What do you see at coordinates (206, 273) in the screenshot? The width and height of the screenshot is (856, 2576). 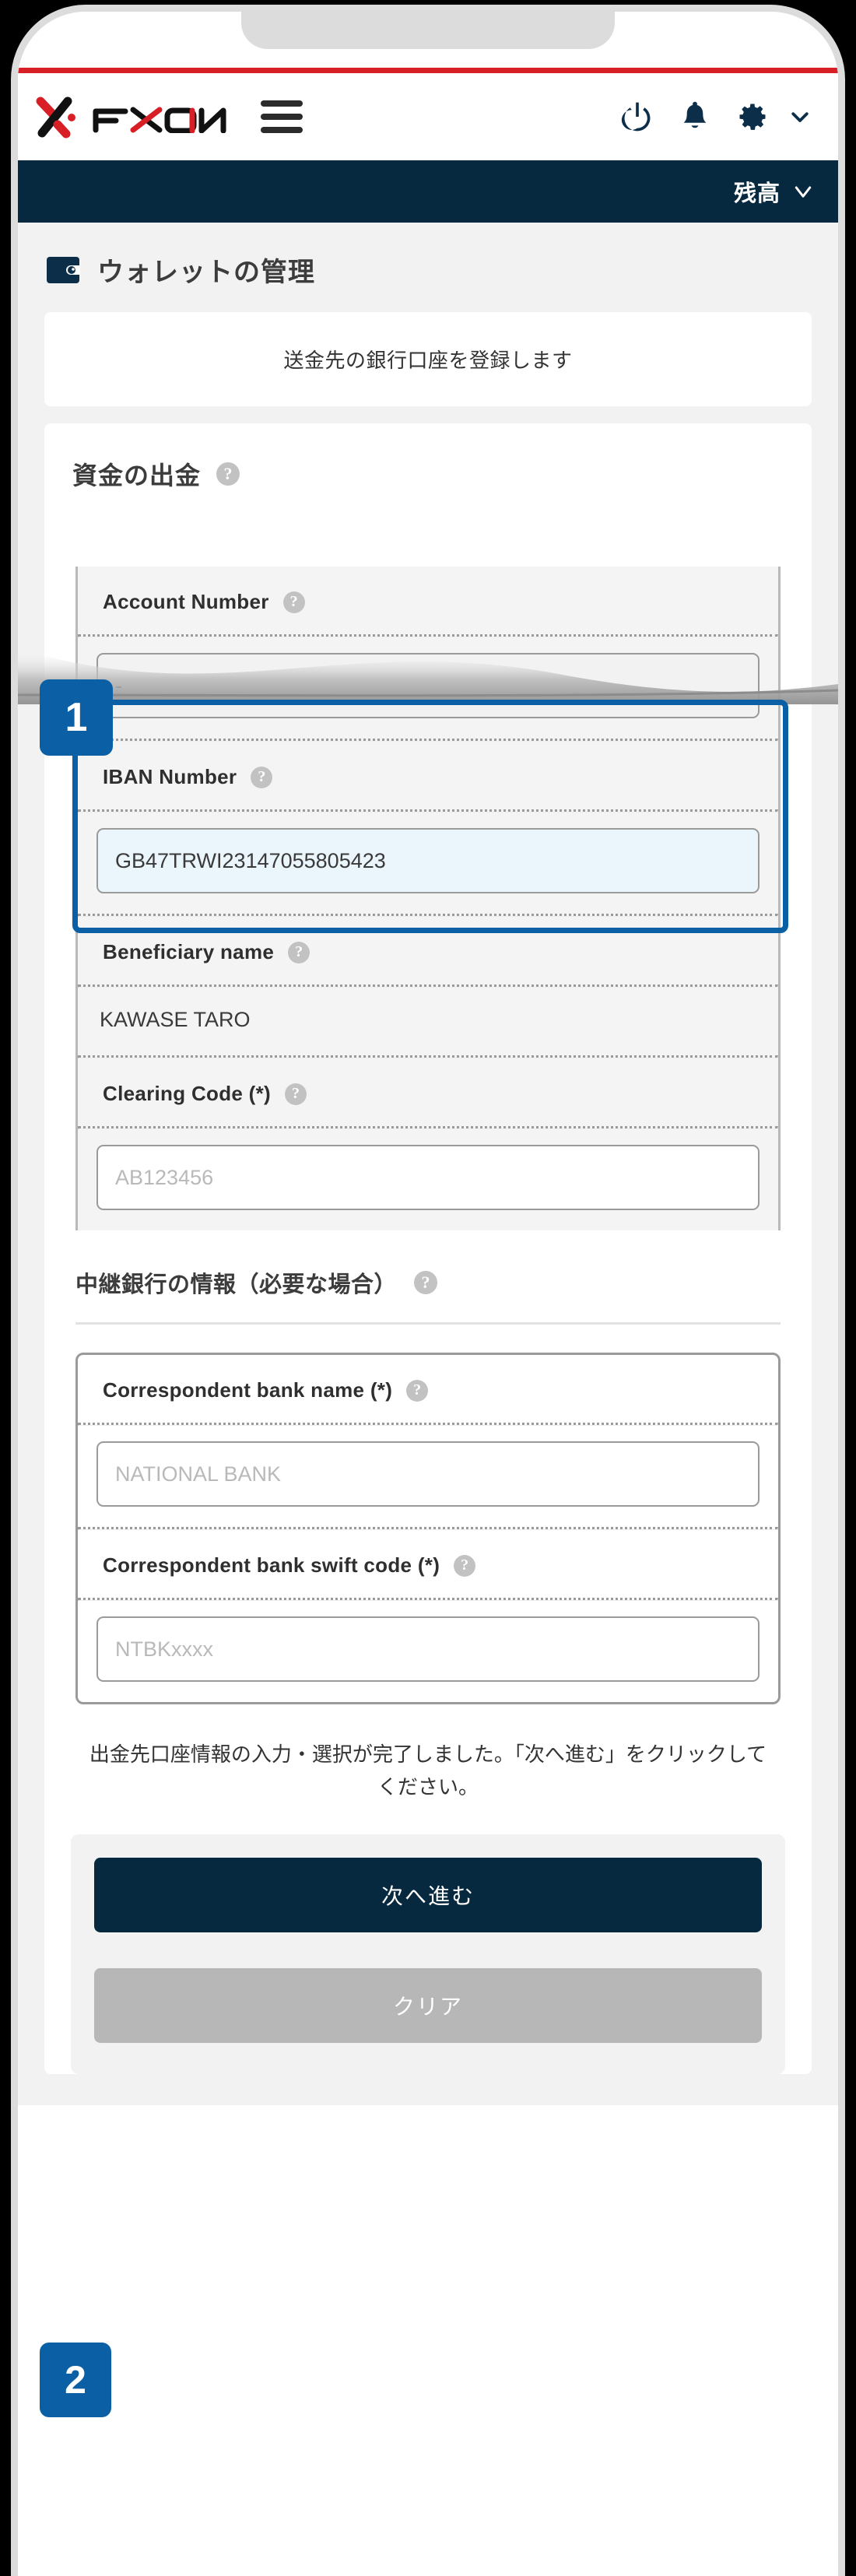 I see `page-title: ウォレットの管理` at bounding box center [206, 273].